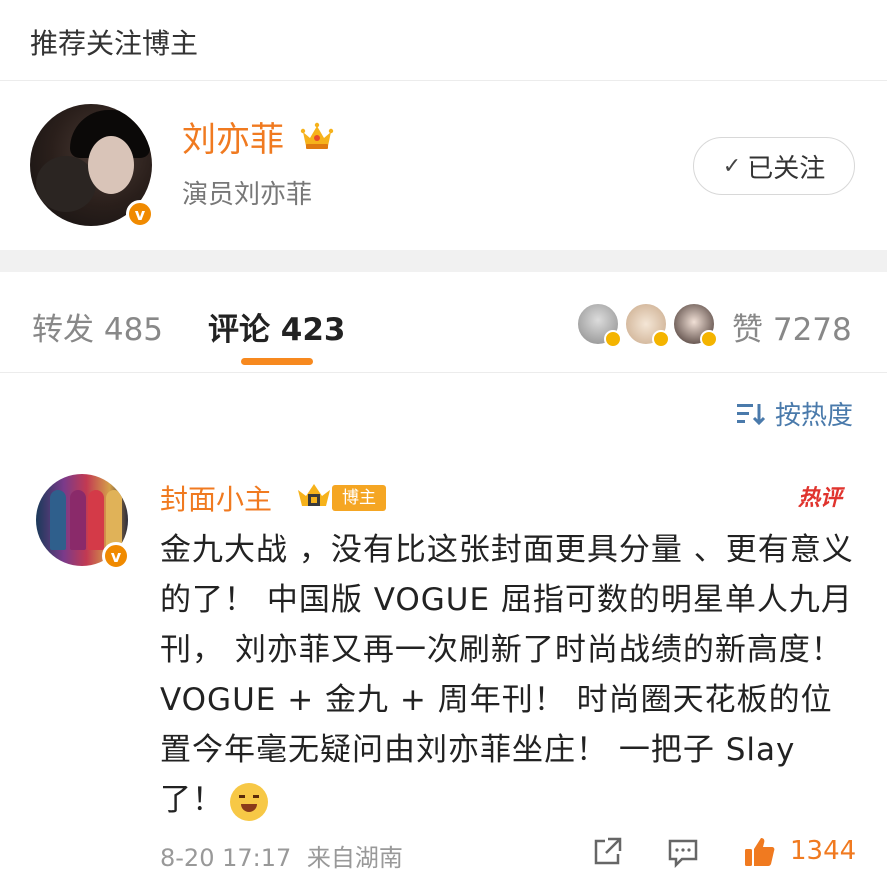  Describe the element at coordinates (226, 858) in the screenshot. I see `comment-date: 8-20 17:17` at that location.